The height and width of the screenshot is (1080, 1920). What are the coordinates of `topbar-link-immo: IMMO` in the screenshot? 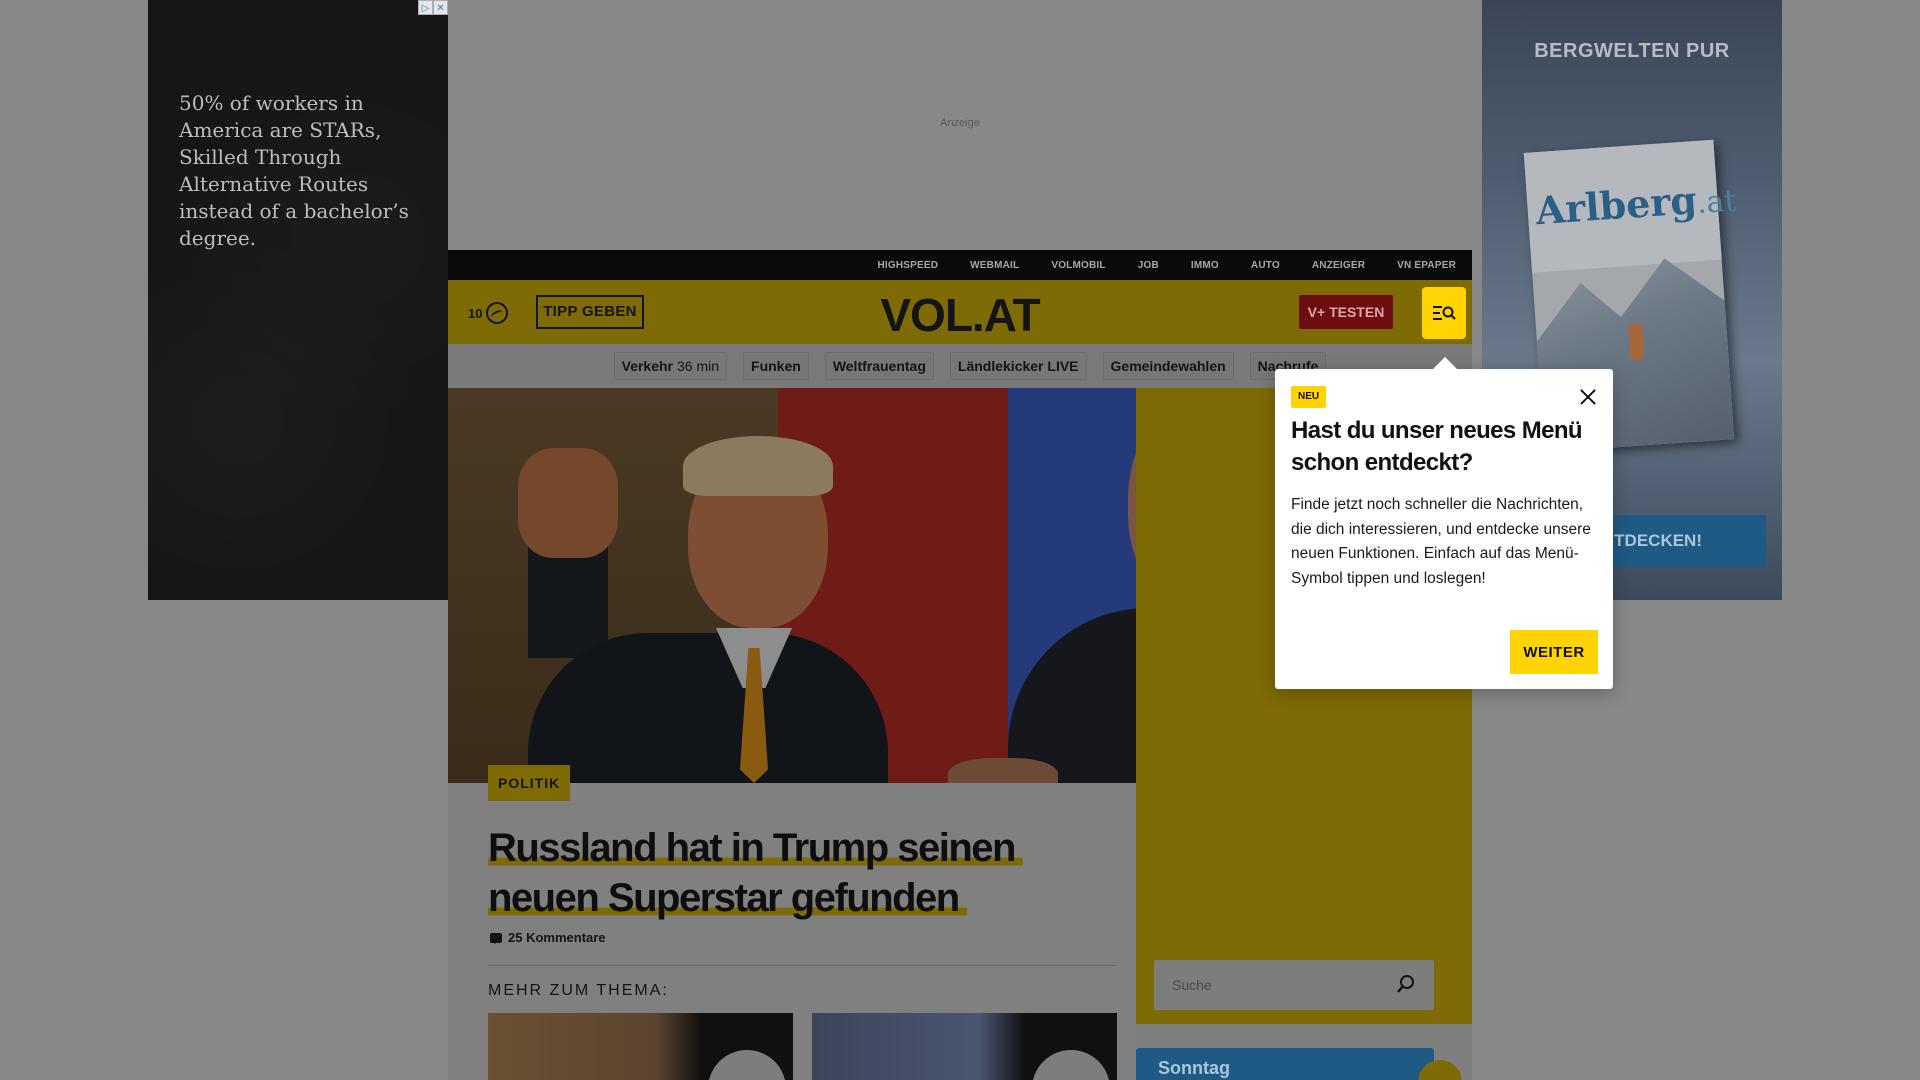 It's located at (1205, 265).